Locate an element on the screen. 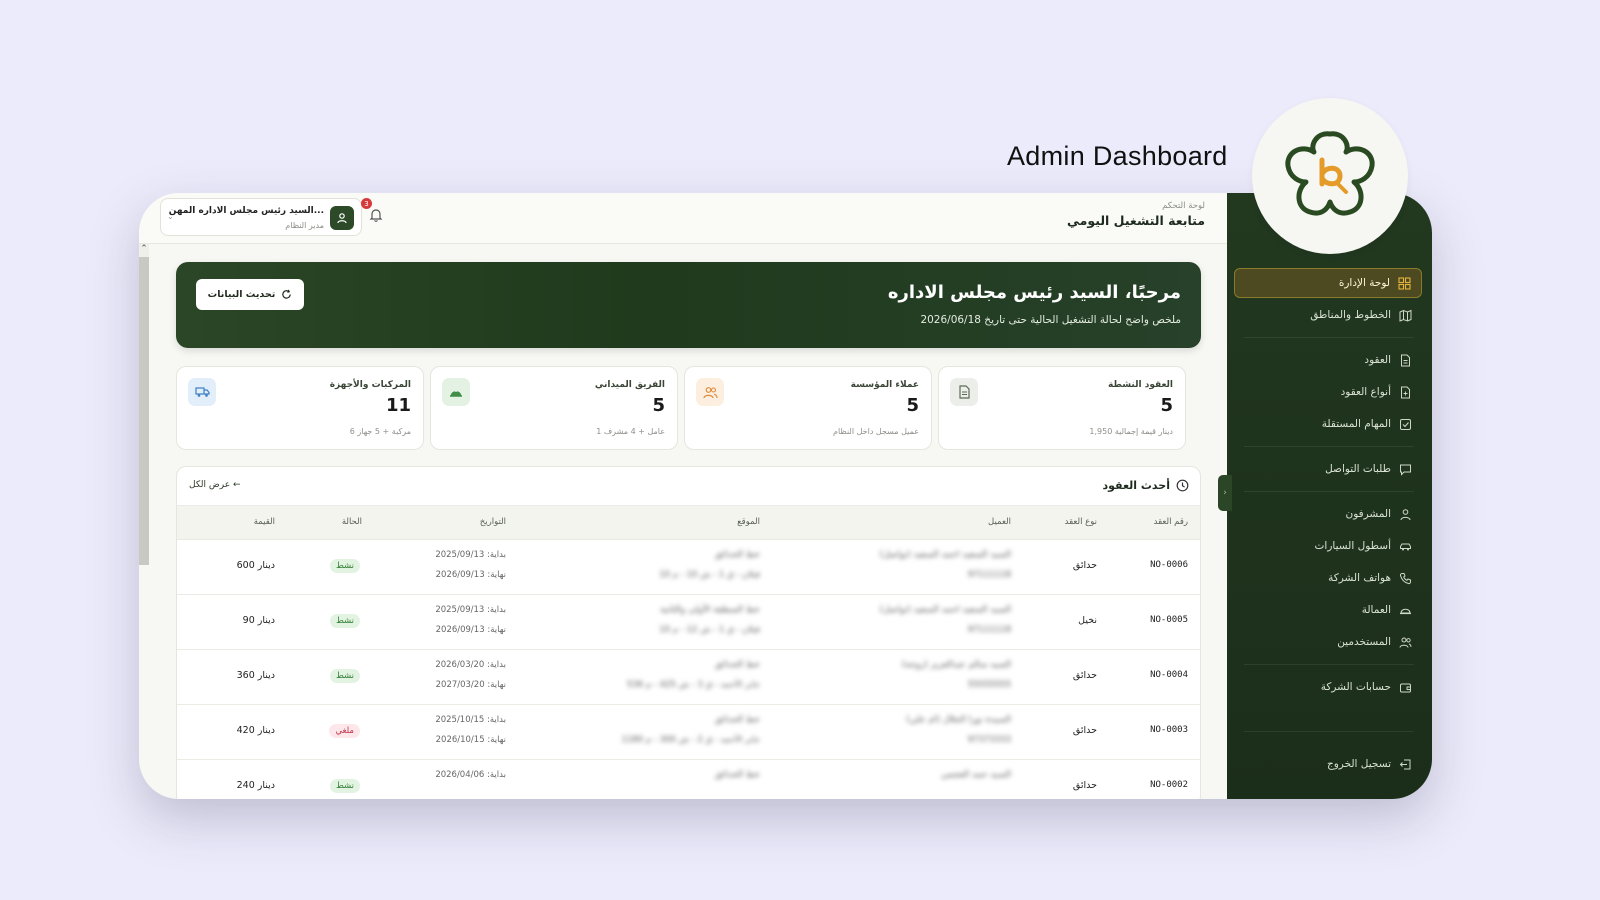  sidebar-item-independent-tasks: المهام المستقلة is located at coordinates (1328, 424).